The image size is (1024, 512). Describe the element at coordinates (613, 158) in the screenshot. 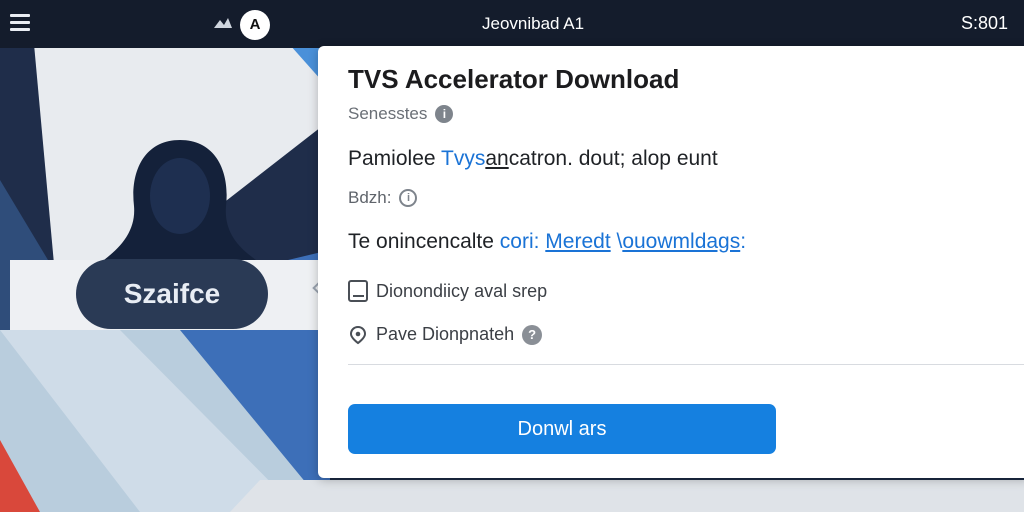

I see `description-rest: catron. dout; alop eunt` at that location.